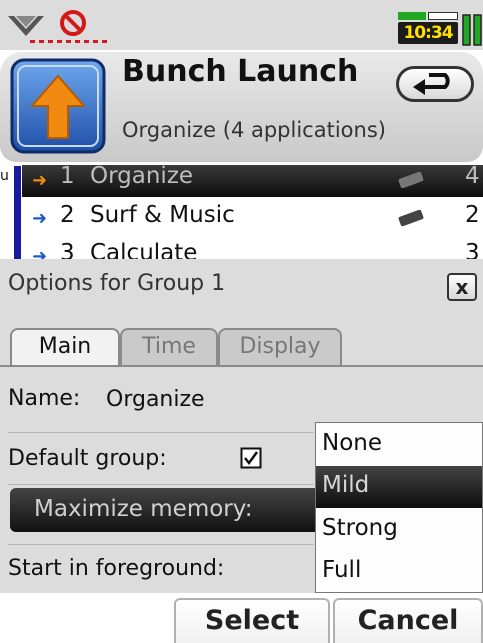  What do you see at coordinates (116, 568) in the screenshot?
I see `start-foreground-label: Start in foreground:` at bounding box center [116, 568].